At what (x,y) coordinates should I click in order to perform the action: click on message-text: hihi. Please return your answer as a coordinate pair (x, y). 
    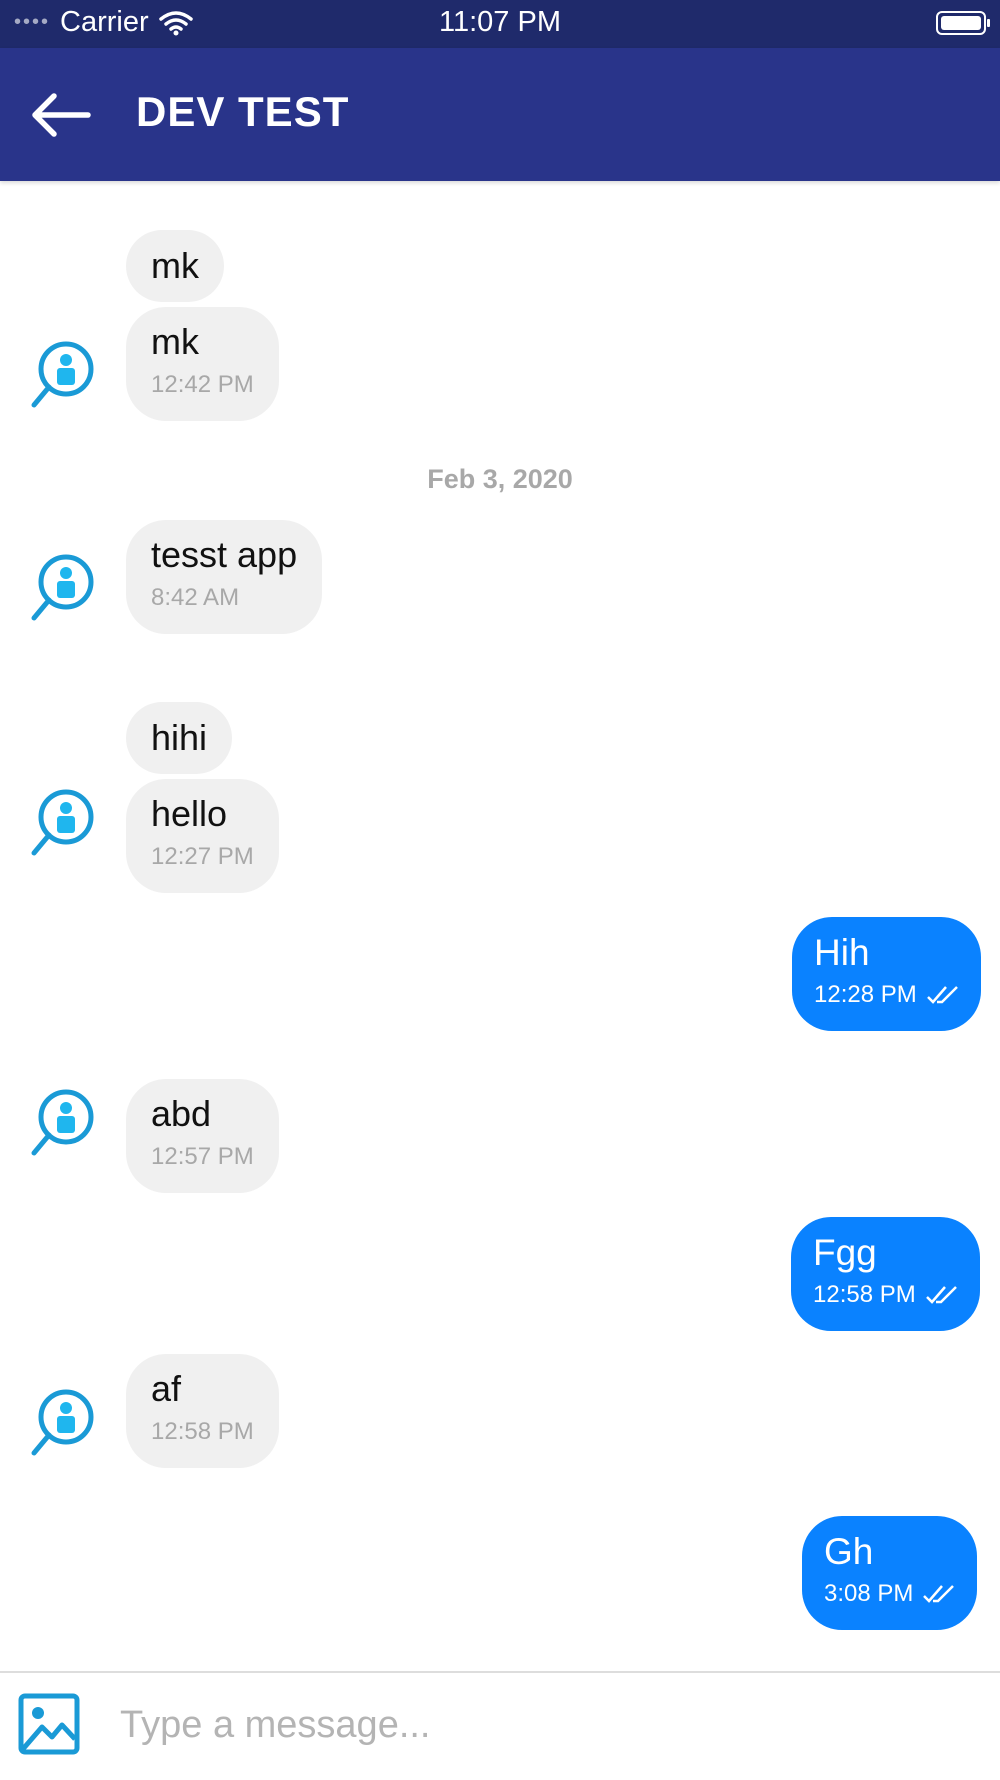
    Looking at the image, I should click on (179, 737).